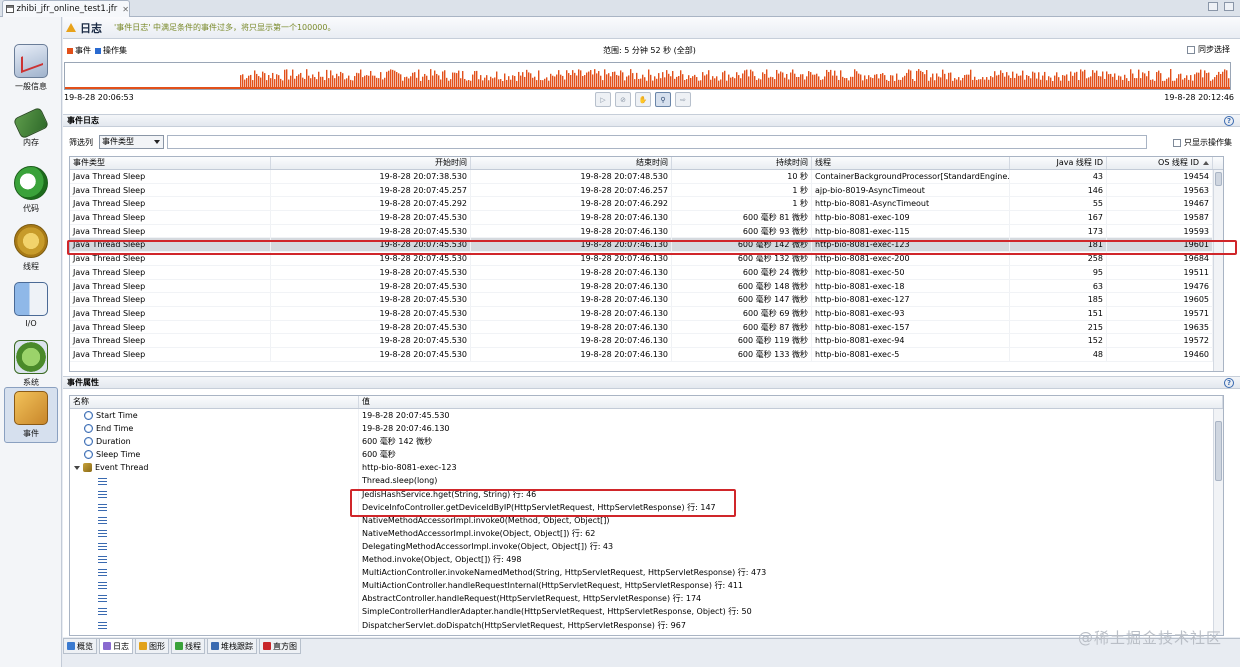 The width and height of the screenshot is (1240, 667). I want to click on filter-input, so click(657, 142).